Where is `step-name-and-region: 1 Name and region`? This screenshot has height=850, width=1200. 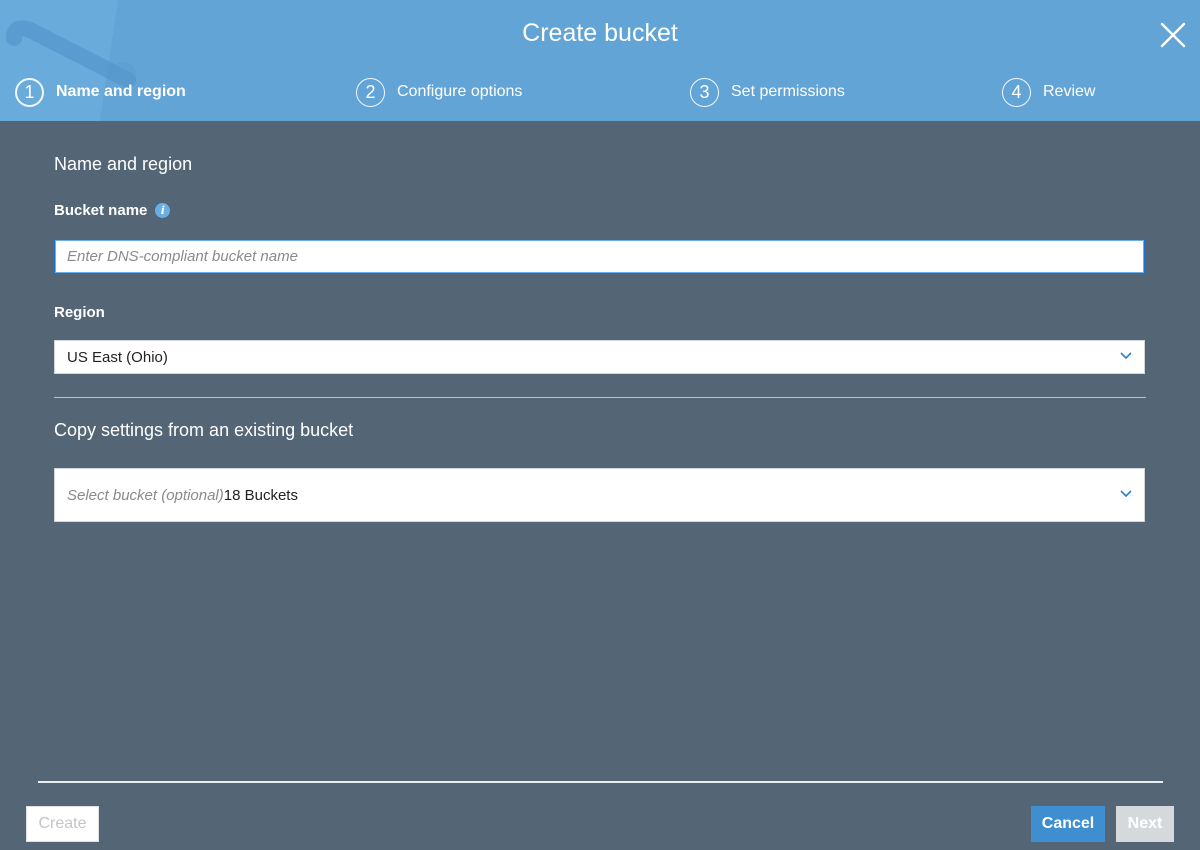 step-name-and-region: 1 Name and region is located at coordinates (100, 92).